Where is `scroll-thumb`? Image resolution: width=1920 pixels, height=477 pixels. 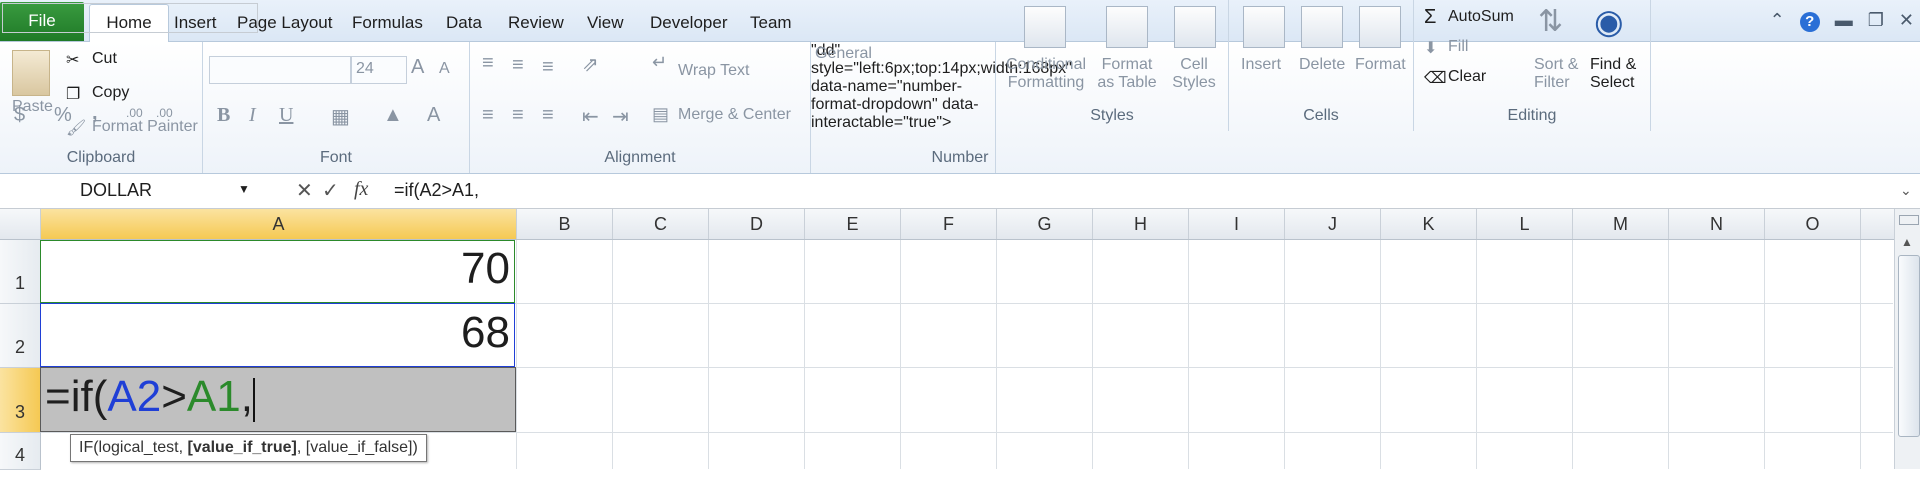
scroll-thumb is located at coordinates (1909, 346).